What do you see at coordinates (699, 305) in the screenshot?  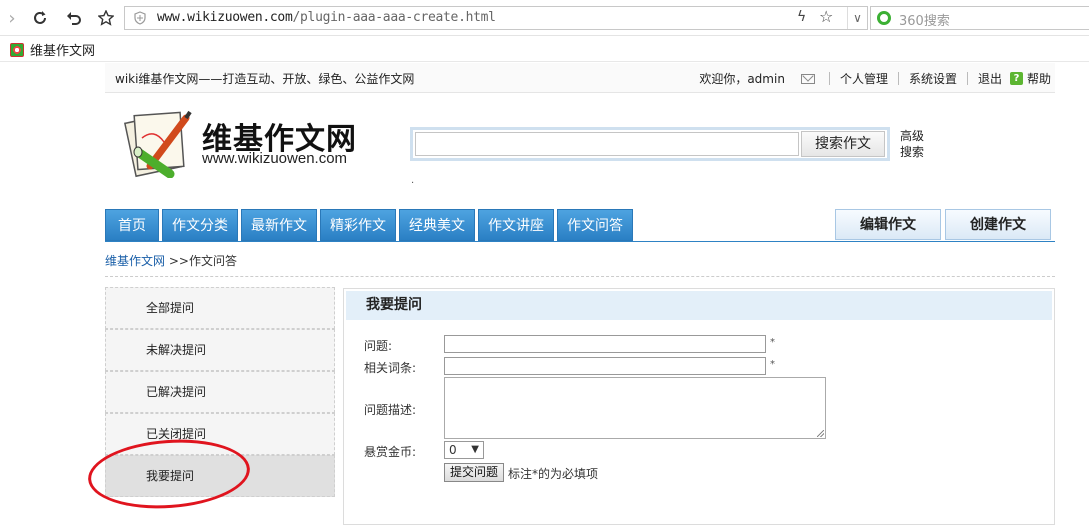 I see `panel-title: 我要提问` at bounding box center [699, 305].